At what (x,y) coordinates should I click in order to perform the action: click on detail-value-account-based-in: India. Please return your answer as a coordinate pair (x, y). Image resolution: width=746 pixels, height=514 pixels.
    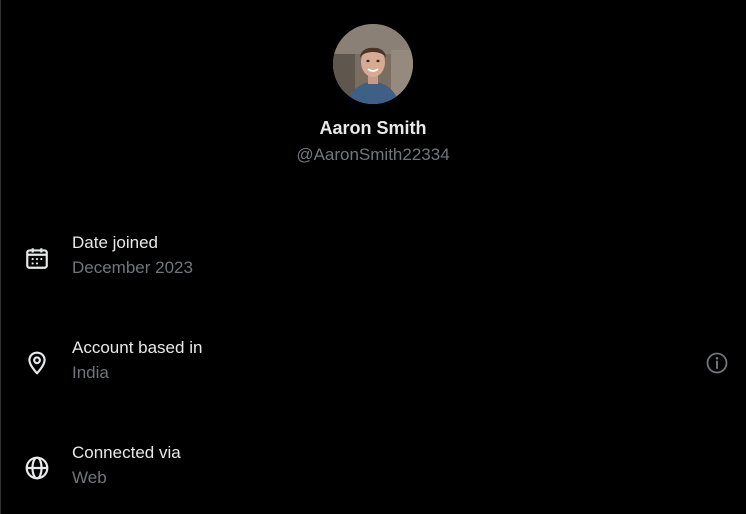
    Looking at the image, I should click on (90, 372).